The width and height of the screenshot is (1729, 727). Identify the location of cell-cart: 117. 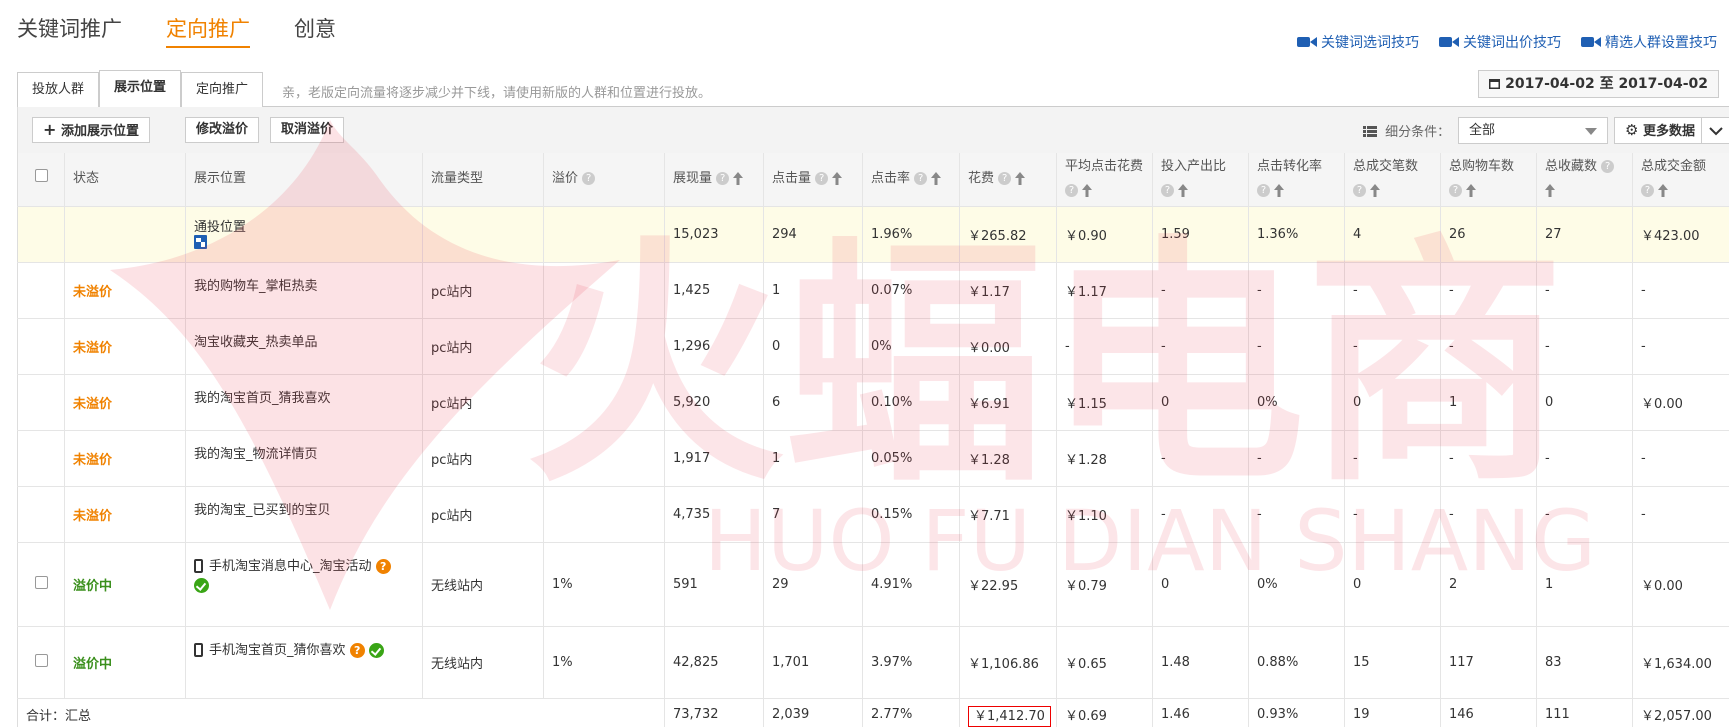
(1488, 662).